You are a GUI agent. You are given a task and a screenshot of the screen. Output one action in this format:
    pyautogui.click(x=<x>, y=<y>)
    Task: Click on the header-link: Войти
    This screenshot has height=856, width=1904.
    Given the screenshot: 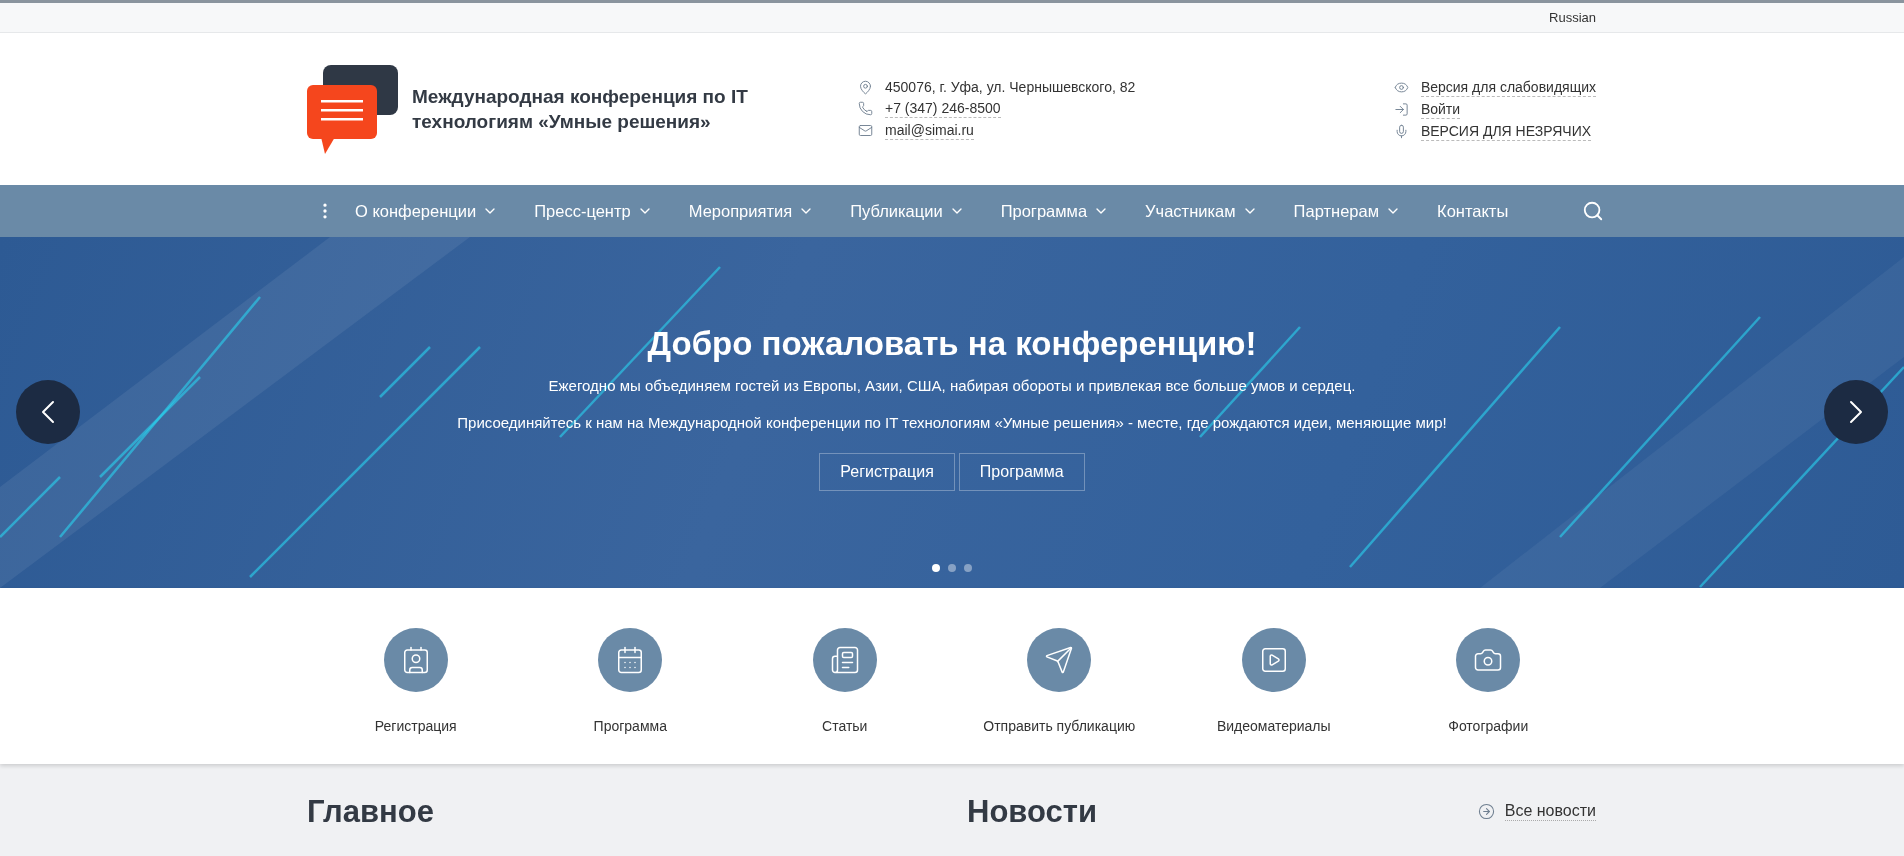 What is the action you would take?
    pyautogui.click(x=1440, y=109)
    